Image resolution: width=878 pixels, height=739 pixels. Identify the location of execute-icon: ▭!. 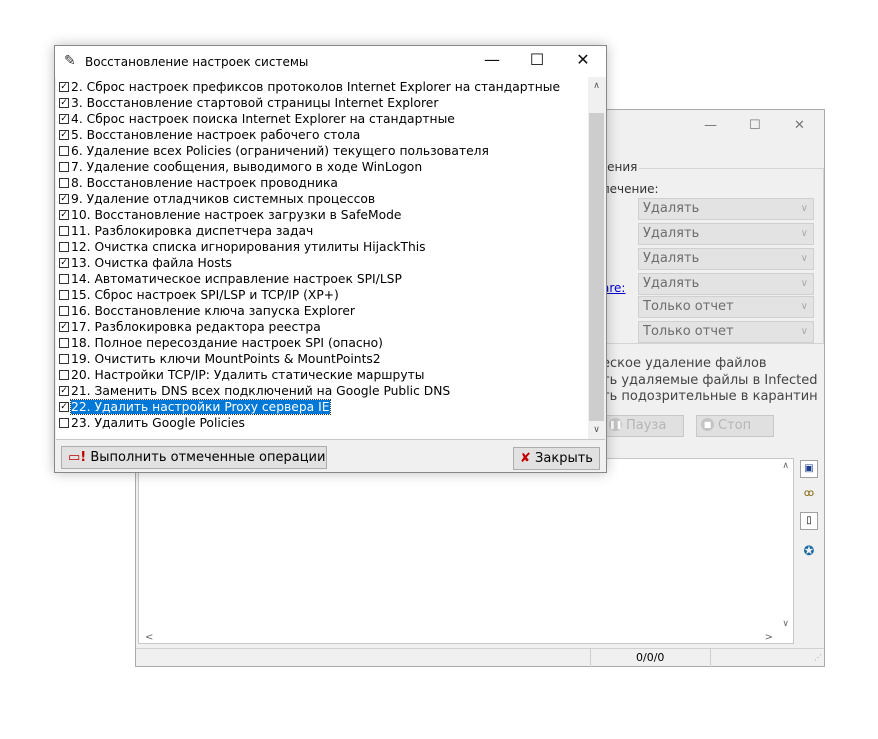
(77, 457).